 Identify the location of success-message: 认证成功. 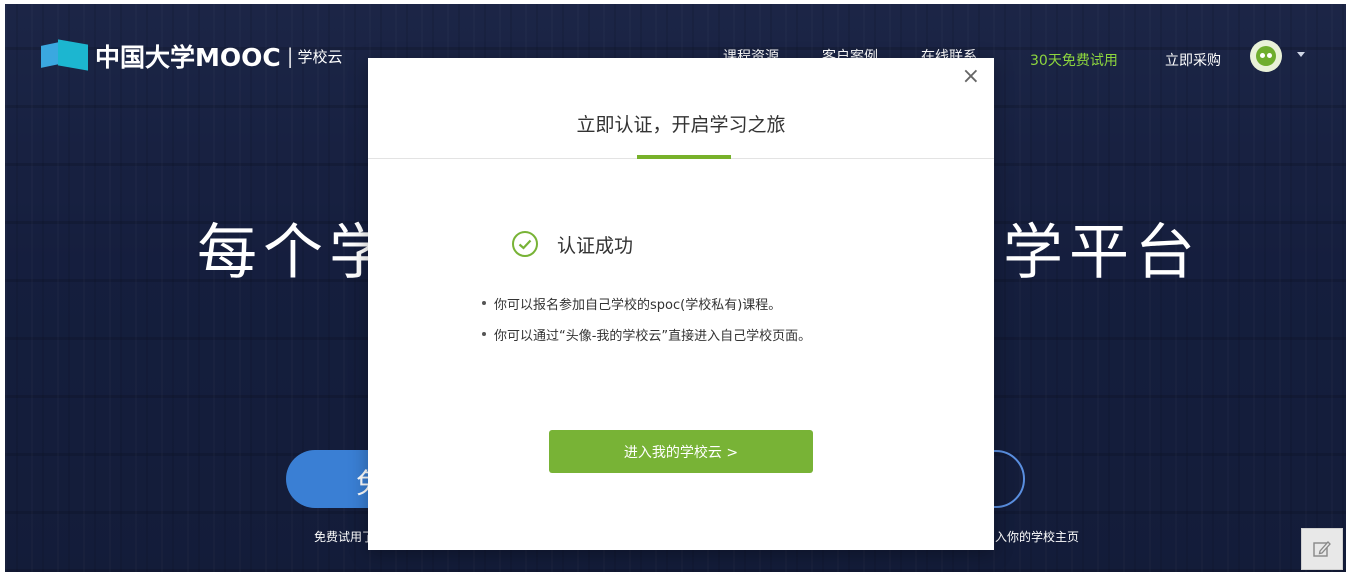
(572, 244).